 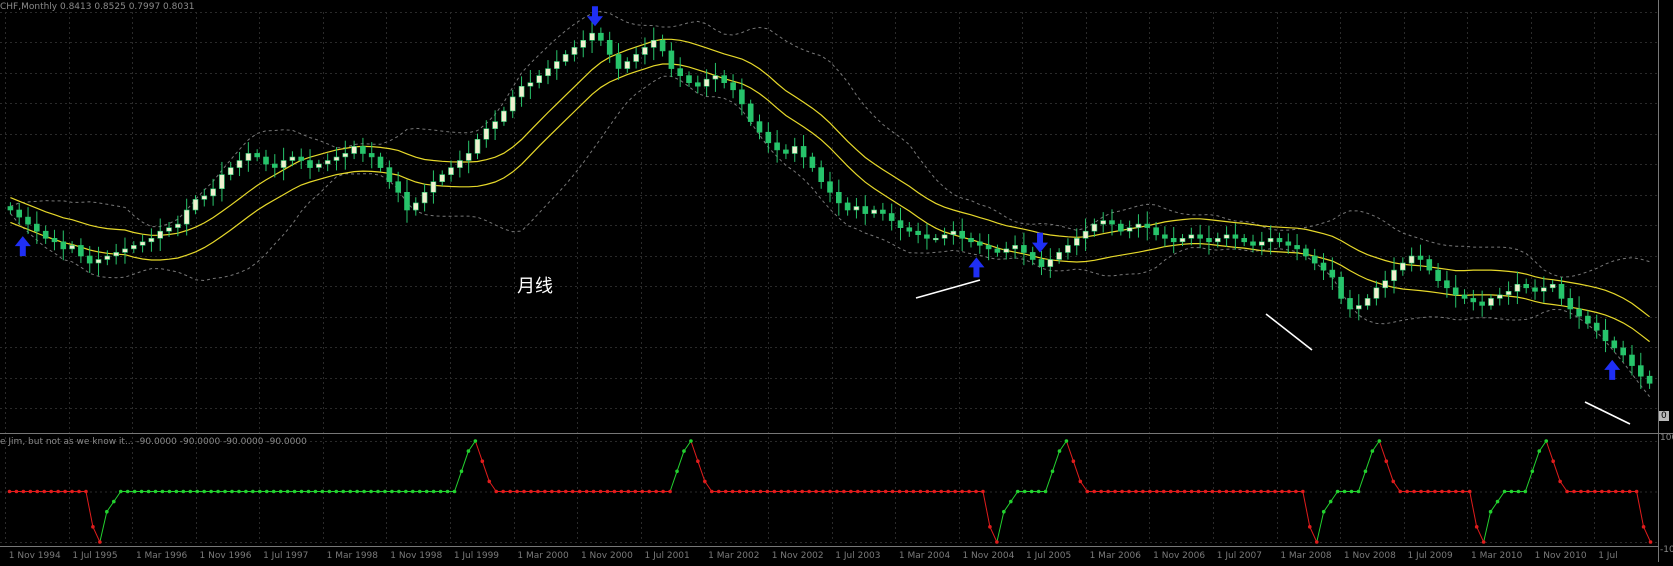 What do you see at coordinates (1429, 556) in the screenshot?
I see `x-tick-label: 1 Jul 2009` at bounding box center [1429, 556].